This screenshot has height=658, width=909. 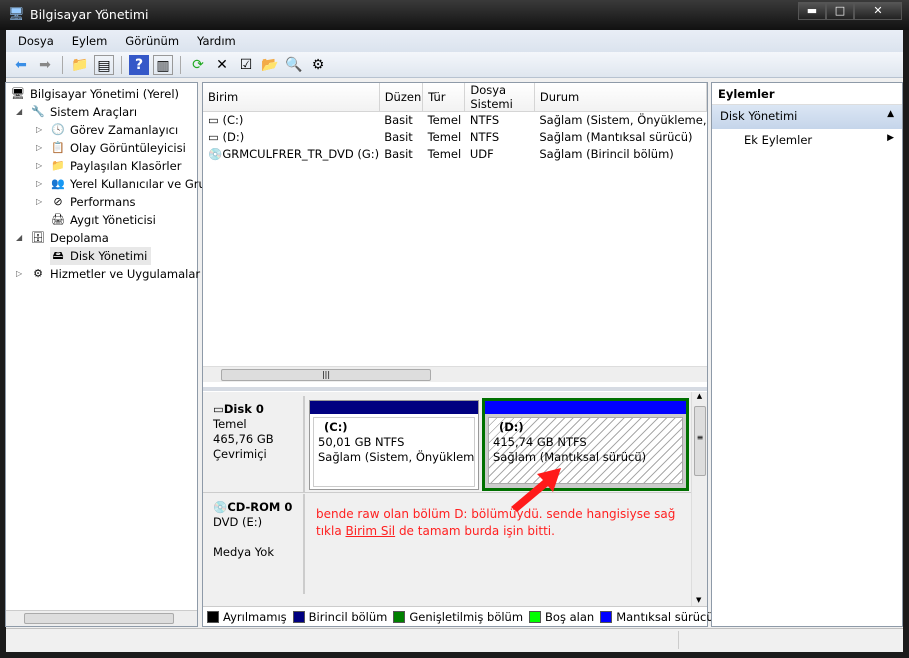 I want to click on scroll-up-icon: ▲, so click(x=699, y=396).